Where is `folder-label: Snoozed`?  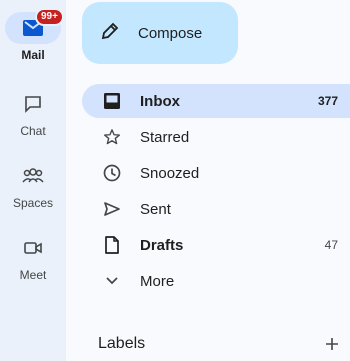 folder-label: Snoozed is located at coordinates (170, 173).